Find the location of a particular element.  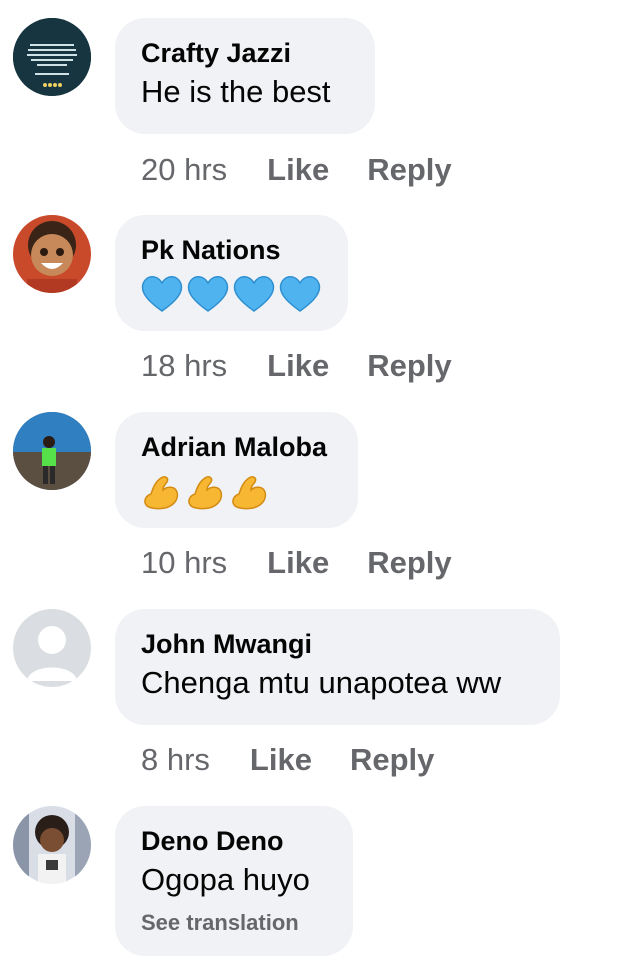

comment-author: Pk Nations is located at coordinates (231, 250).